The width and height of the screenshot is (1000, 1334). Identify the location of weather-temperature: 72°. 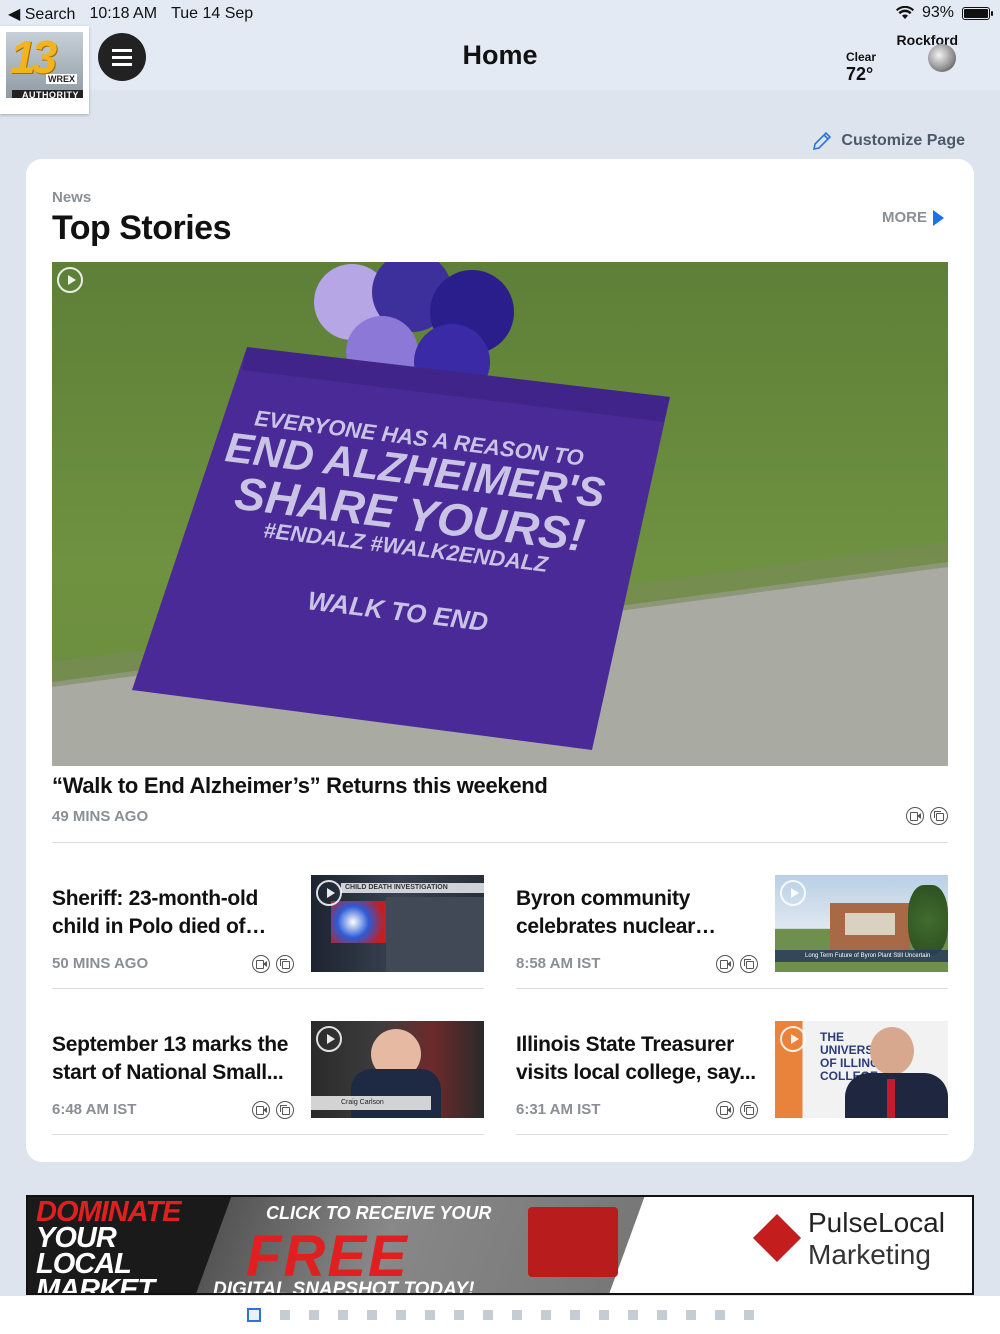
(860, 74).